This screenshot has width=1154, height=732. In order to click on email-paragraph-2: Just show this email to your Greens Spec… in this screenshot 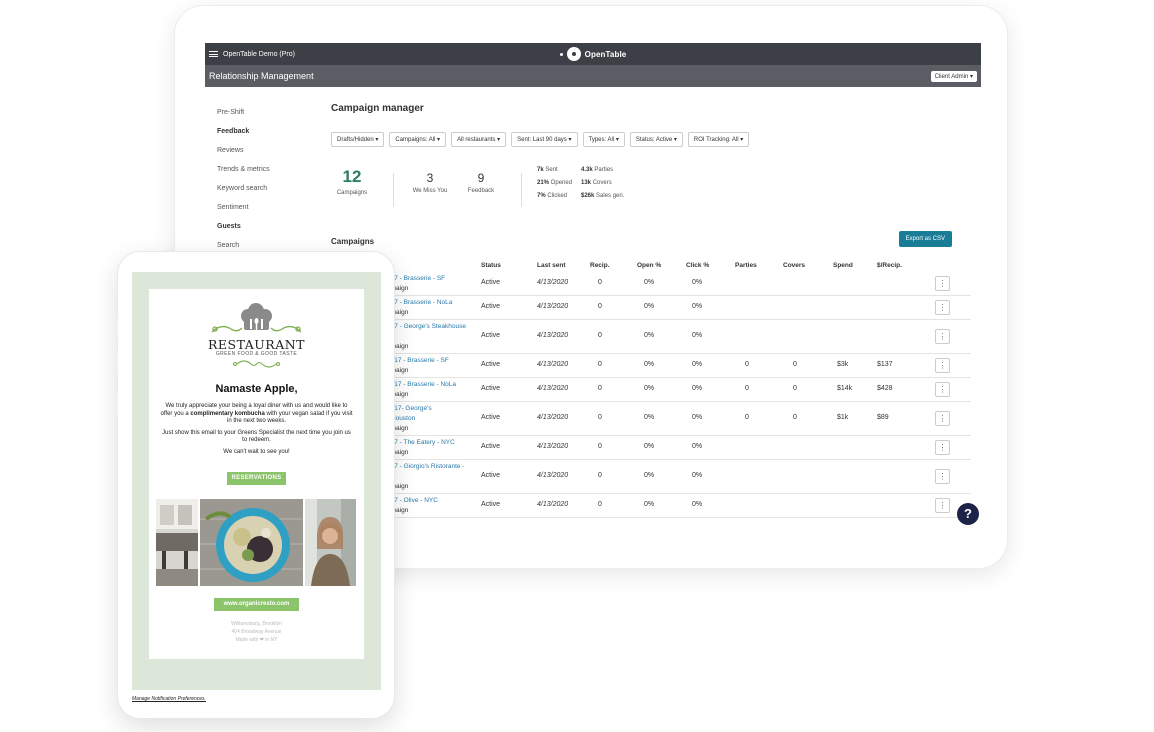, I will do `click(256, 436)`.